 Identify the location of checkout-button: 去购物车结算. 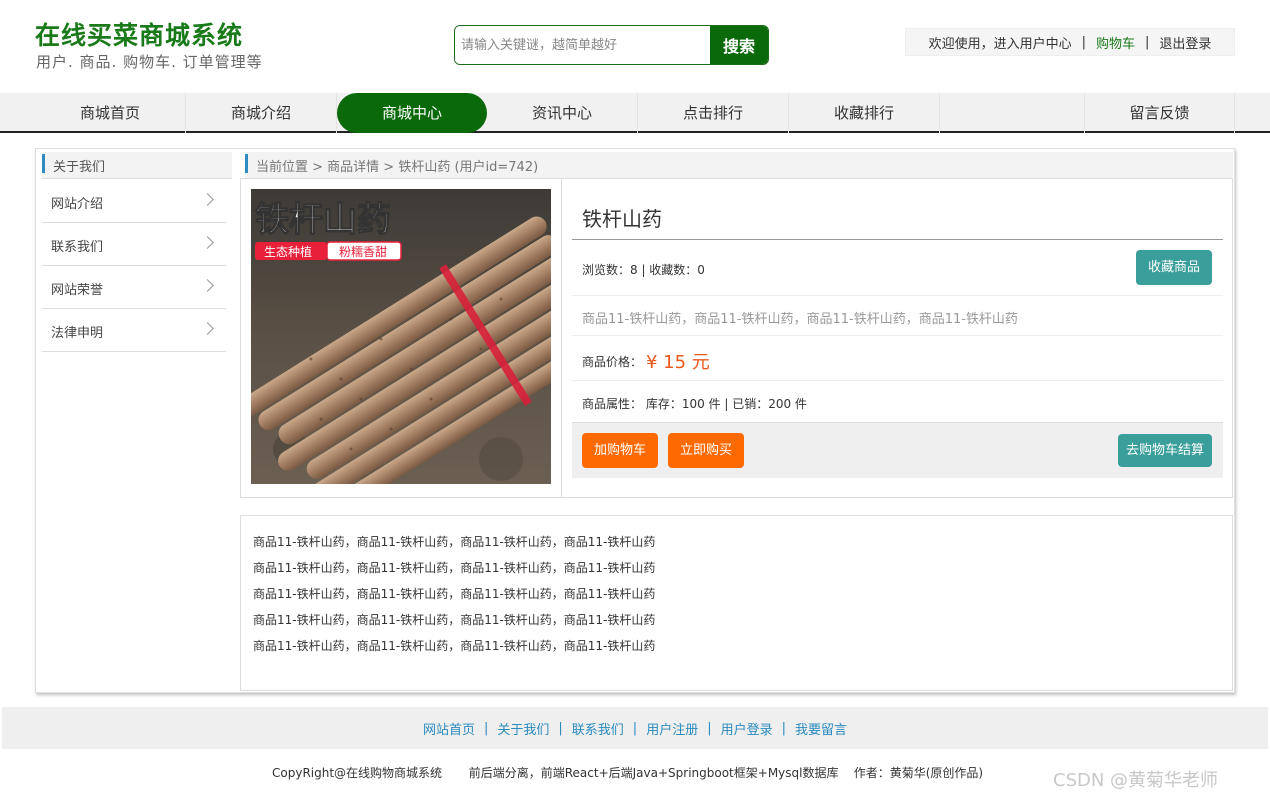
(1165, 450).